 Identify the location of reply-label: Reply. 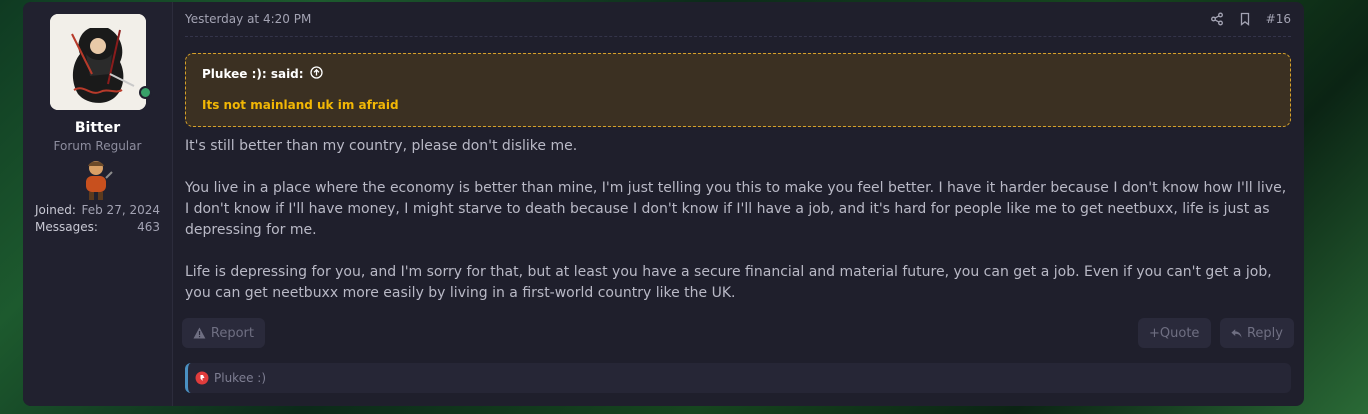
(1264, 333).